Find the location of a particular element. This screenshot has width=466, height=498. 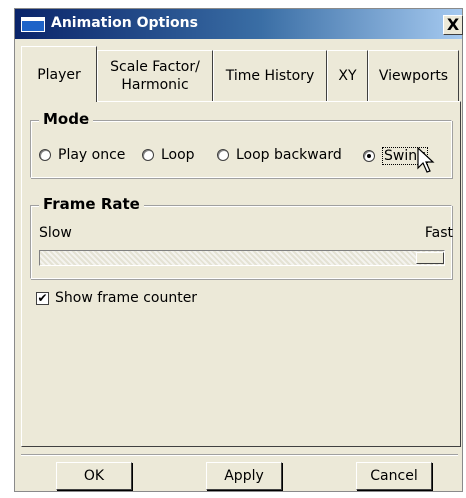

cancel-button: Cancel is located at coordinates (394, 476).